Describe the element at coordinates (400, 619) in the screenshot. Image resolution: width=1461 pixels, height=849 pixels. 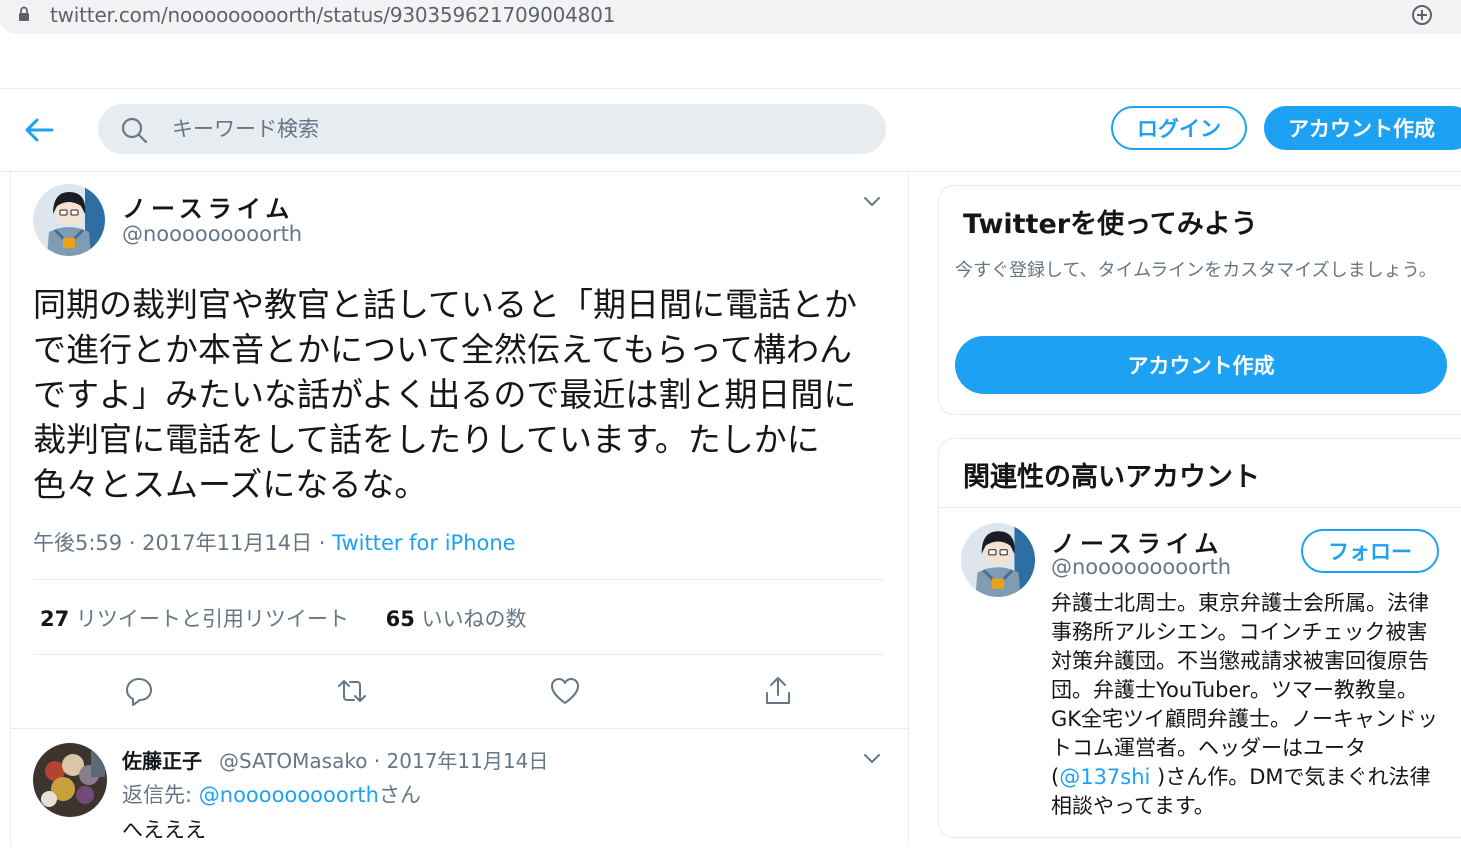
I see `like-count: 65` at that location.